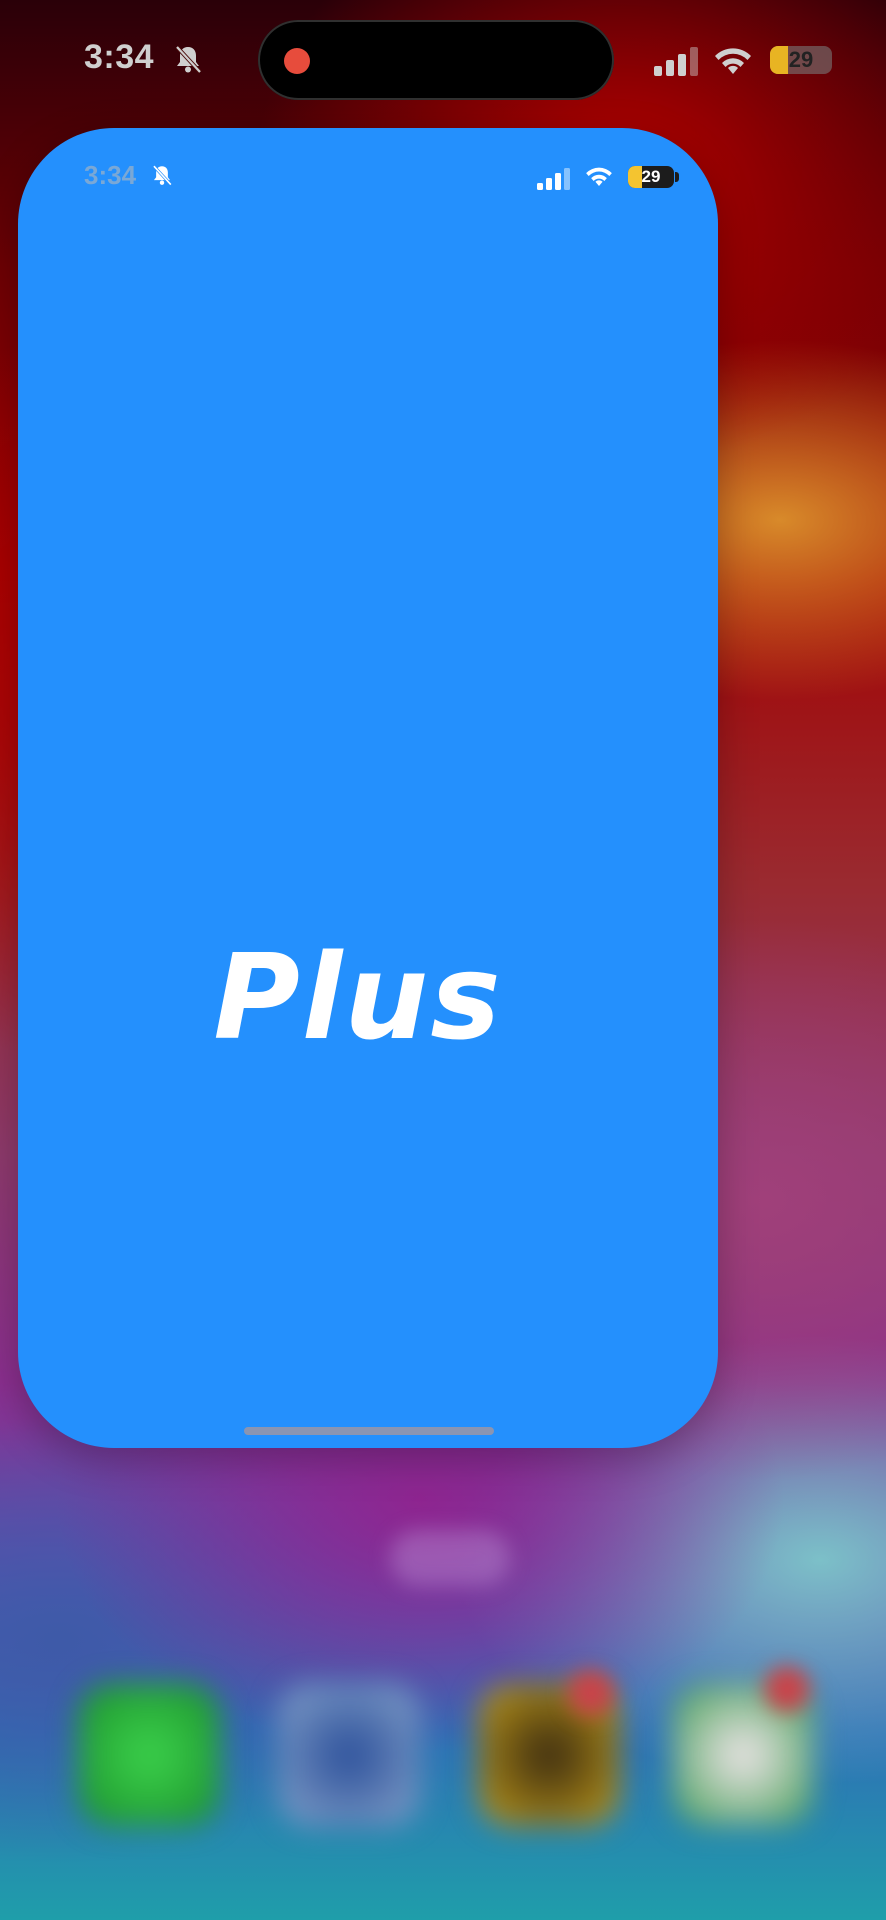  Describe the element at coordinates (677, 177) in the screenshot. I see `battery-nub` at that location.